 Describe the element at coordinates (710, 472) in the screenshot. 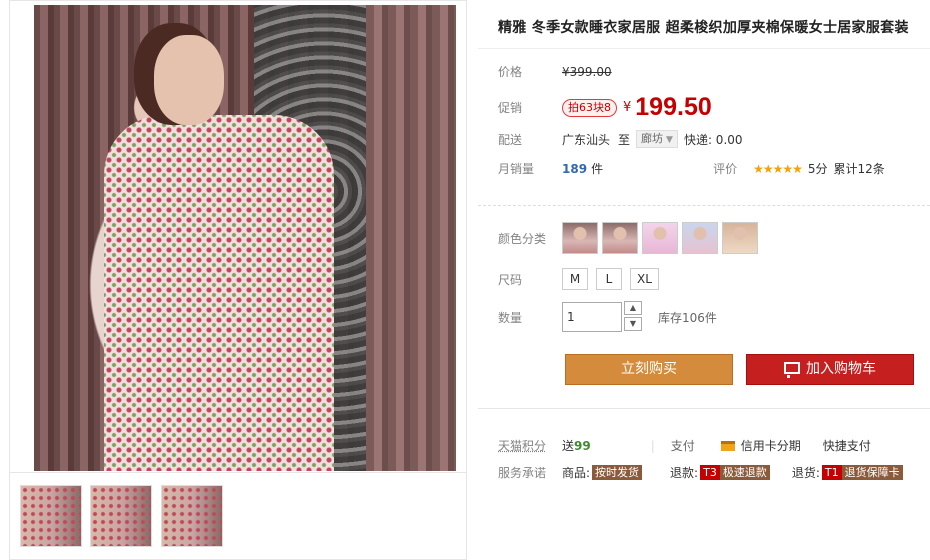

I see `refund-code-tag: T3` at that location.